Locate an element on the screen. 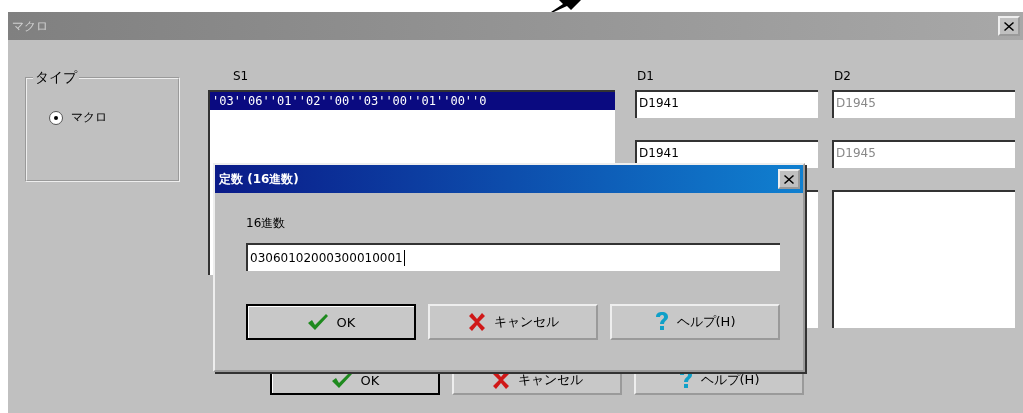  window-title: マクロ is located at coordinates (30, 26).